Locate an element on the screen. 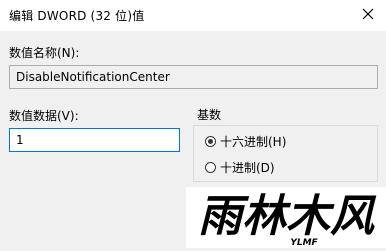 The width and height of the screenshot is (386, 251). value-name-field: DisableNotificationCenter is located at coordinates (193, 77).